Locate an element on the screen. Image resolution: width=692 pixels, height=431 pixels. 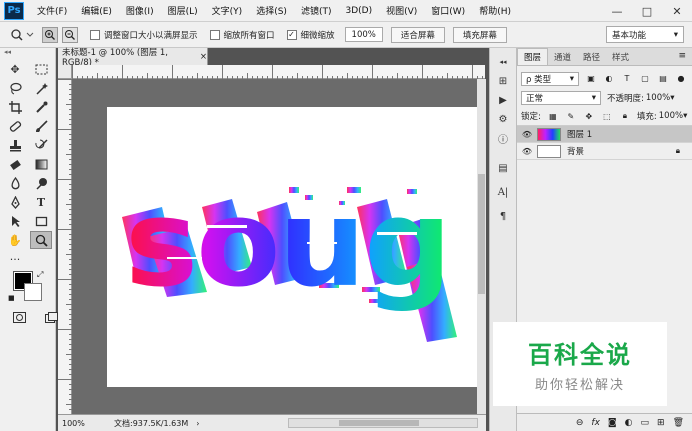
fit-screen-button: 适合屏幕 is located at coordinates (417, 34).